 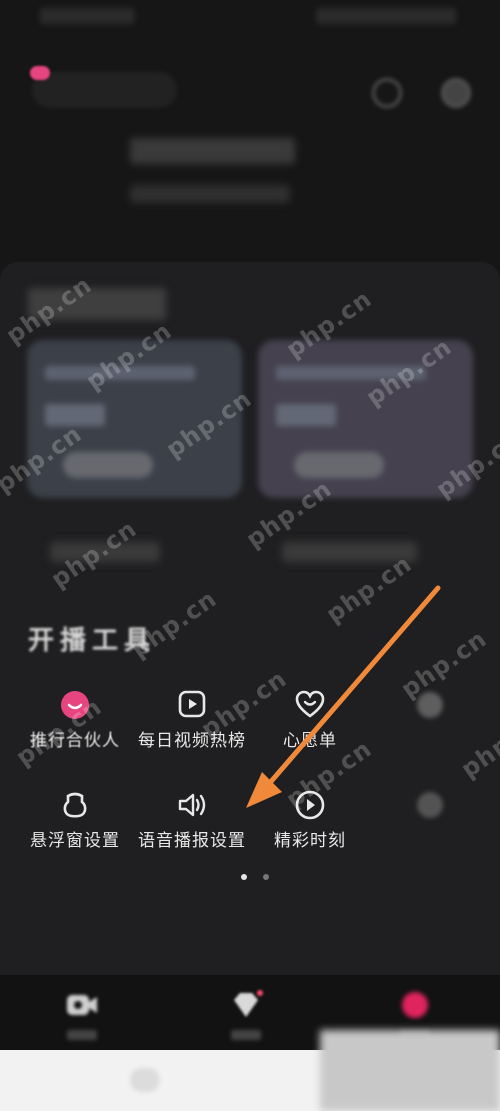 What do you see at coordinates (192, 741) in the screenshot?
I see `tool-label: 每日视频热榜` at bounding box center [192, 741].